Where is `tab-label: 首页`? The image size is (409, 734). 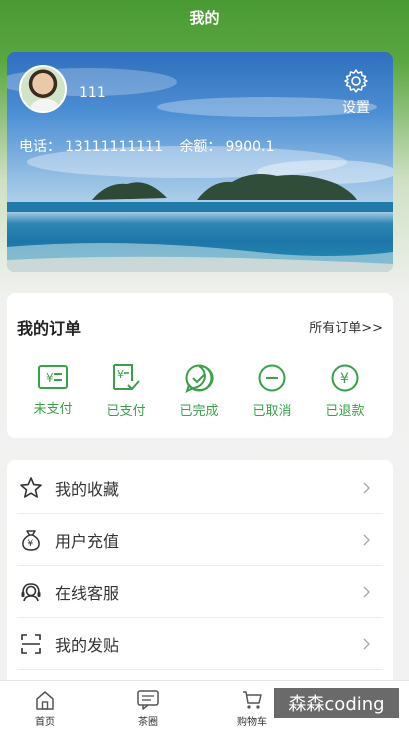 tab-label: 首页 is located at coordinates (45, 722).